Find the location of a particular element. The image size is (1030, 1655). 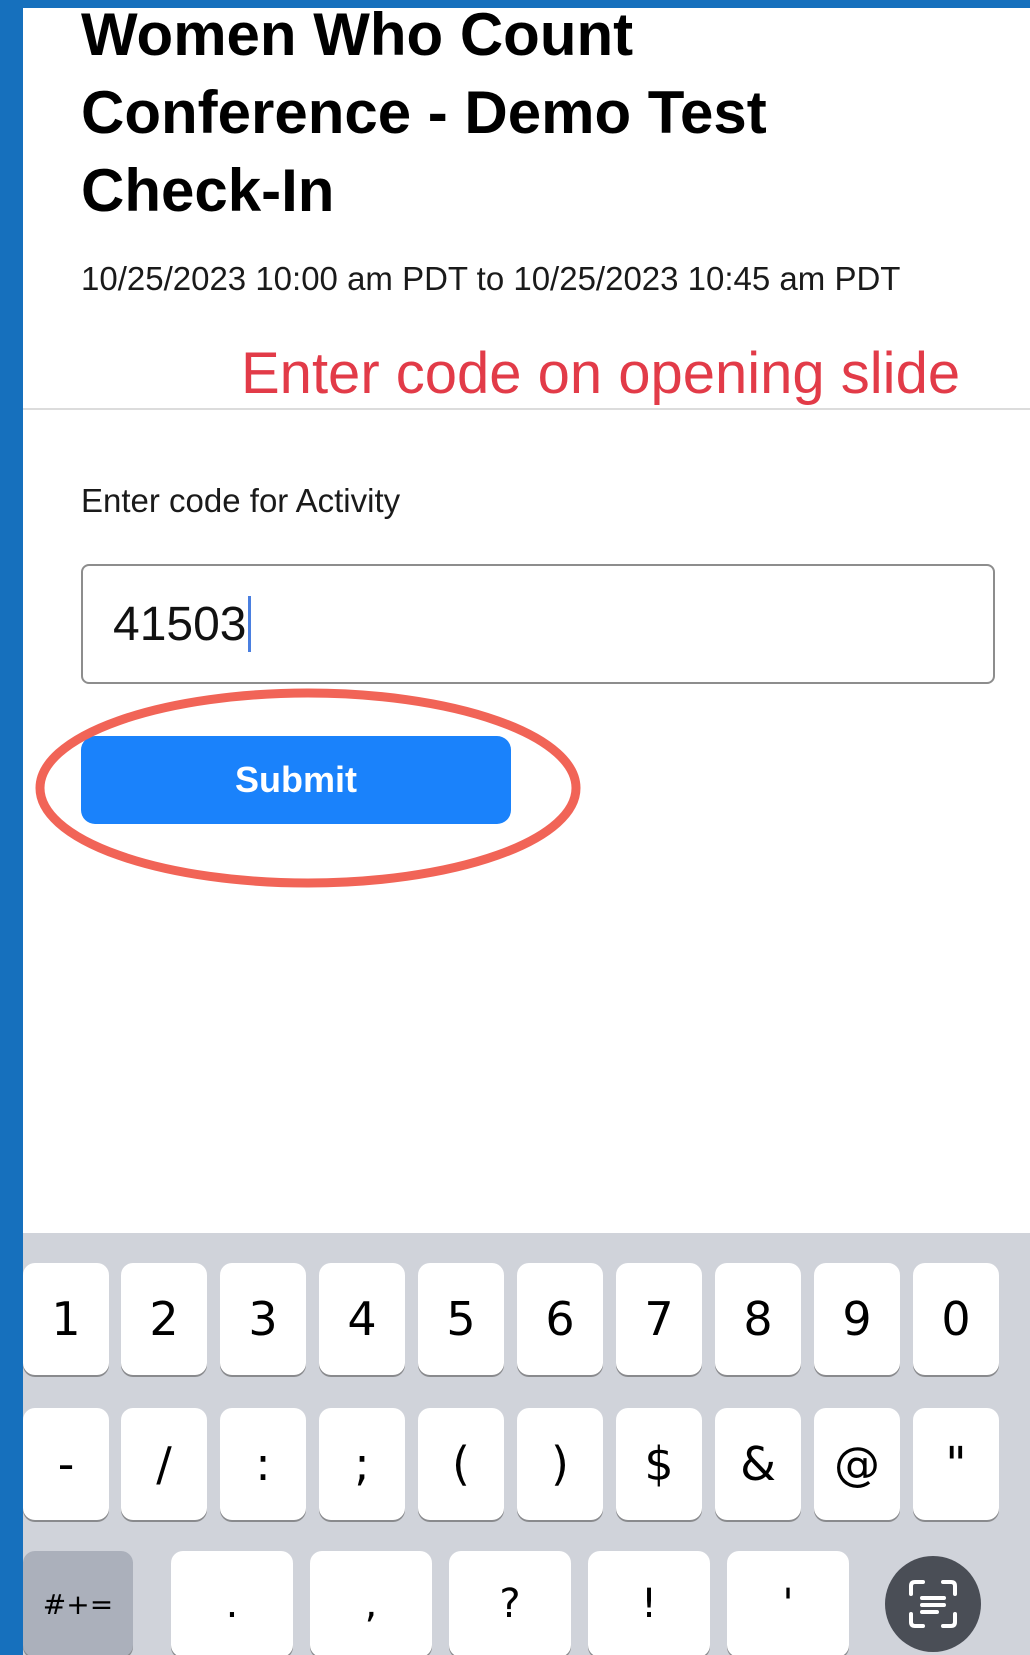

key-semicolon: ; is located at coordinates (362, 1464).